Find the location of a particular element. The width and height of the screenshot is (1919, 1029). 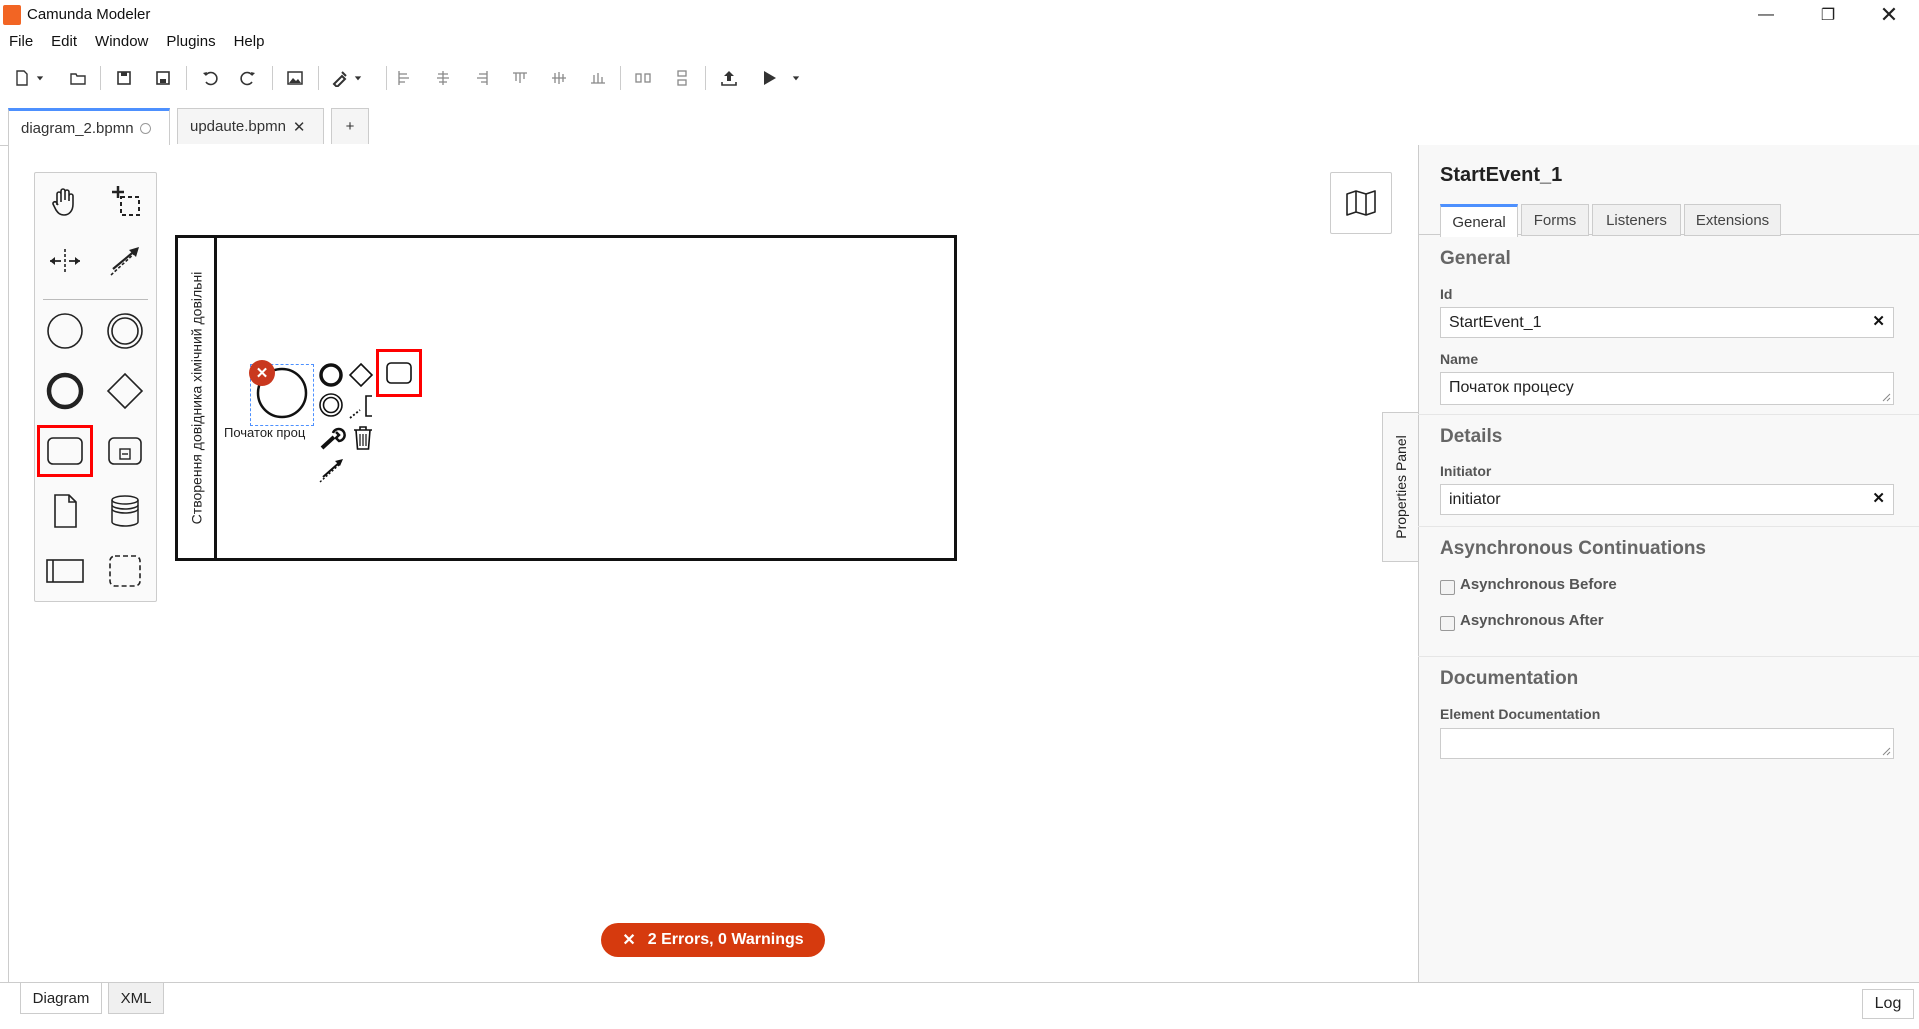

align-top-icon is located at coordinates (520, 78).